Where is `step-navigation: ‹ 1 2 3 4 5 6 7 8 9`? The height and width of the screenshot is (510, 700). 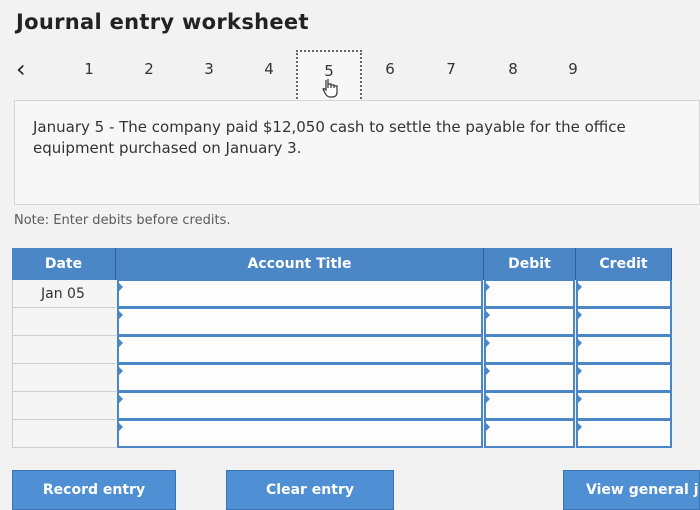 step-navigation: ‹ 1 2 3 4 5 6 7 8 9 is located at coordinates (350, 72).